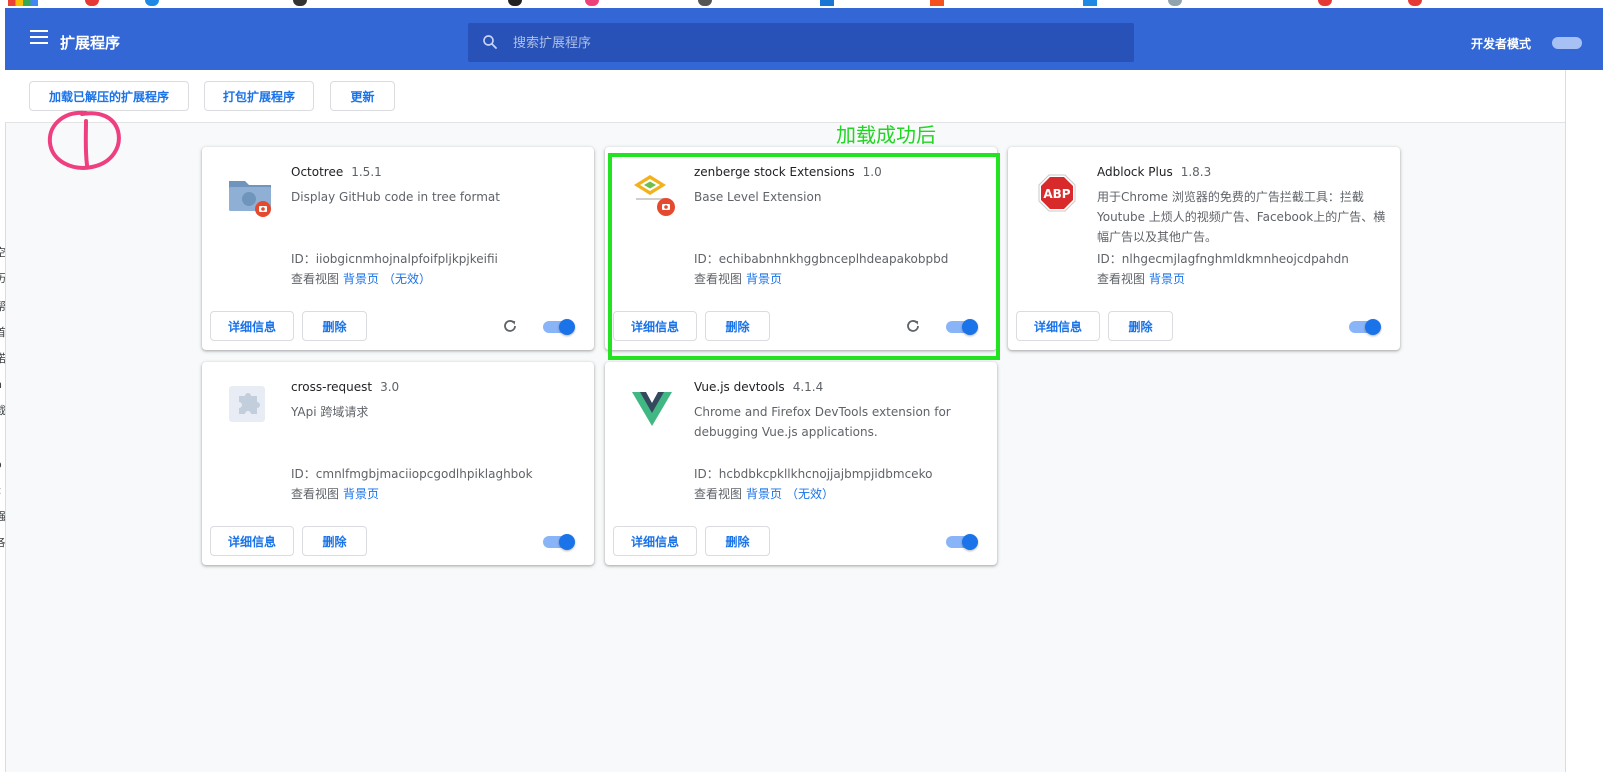  I want to click on github-bookmark-icon, so click(515, 3).